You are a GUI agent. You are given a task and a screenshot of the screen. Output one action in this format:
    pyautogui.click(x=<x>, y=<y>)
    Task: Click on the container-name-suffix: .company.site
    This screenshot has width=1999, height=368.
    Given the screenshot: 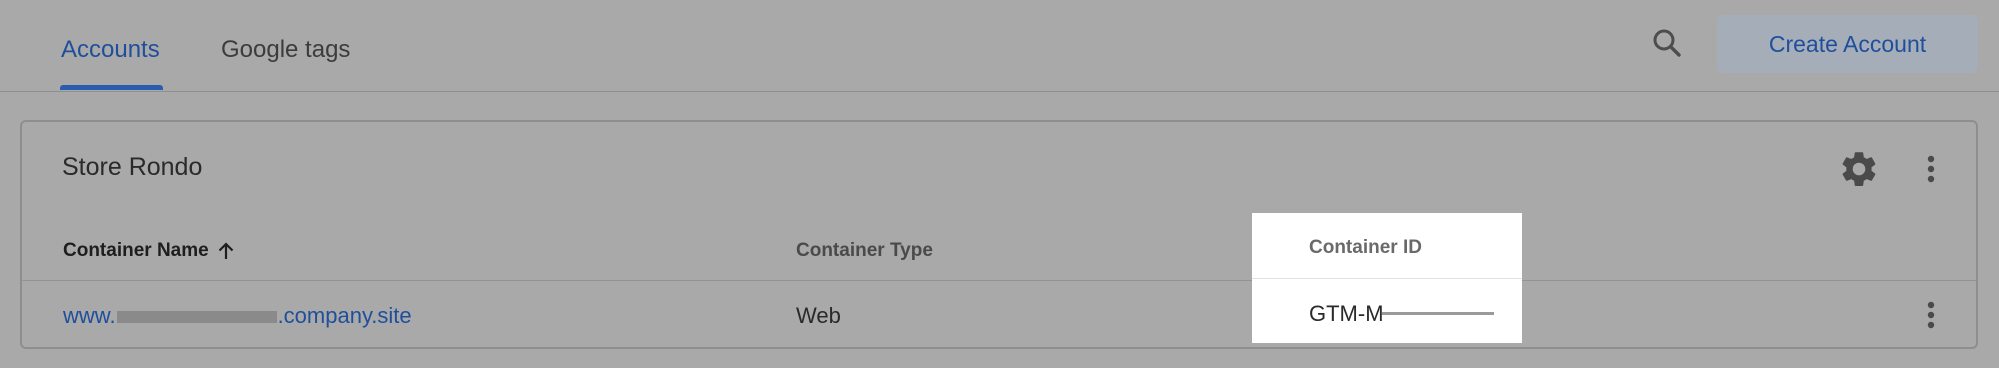 What is the action you would take?
    pyautogui.click(x=344, y=315)
    